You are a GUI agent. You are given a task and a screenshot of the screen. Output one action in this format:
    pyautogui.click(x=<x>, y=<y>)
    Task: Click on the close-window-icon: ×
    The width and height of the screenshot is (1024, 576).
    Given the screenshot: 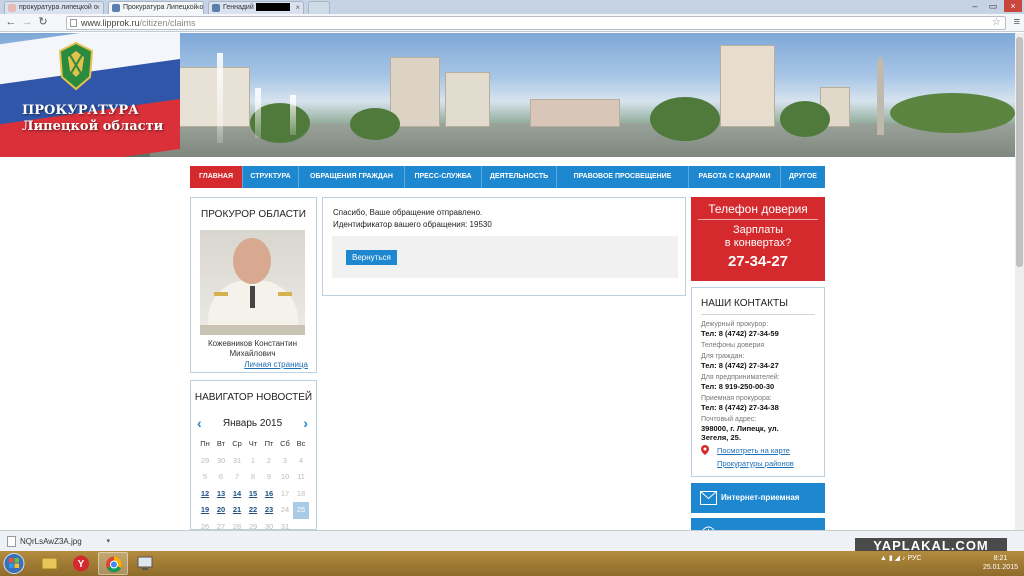 What is the action you would take?
    pyautogui.click(x=1013, y=6)
    